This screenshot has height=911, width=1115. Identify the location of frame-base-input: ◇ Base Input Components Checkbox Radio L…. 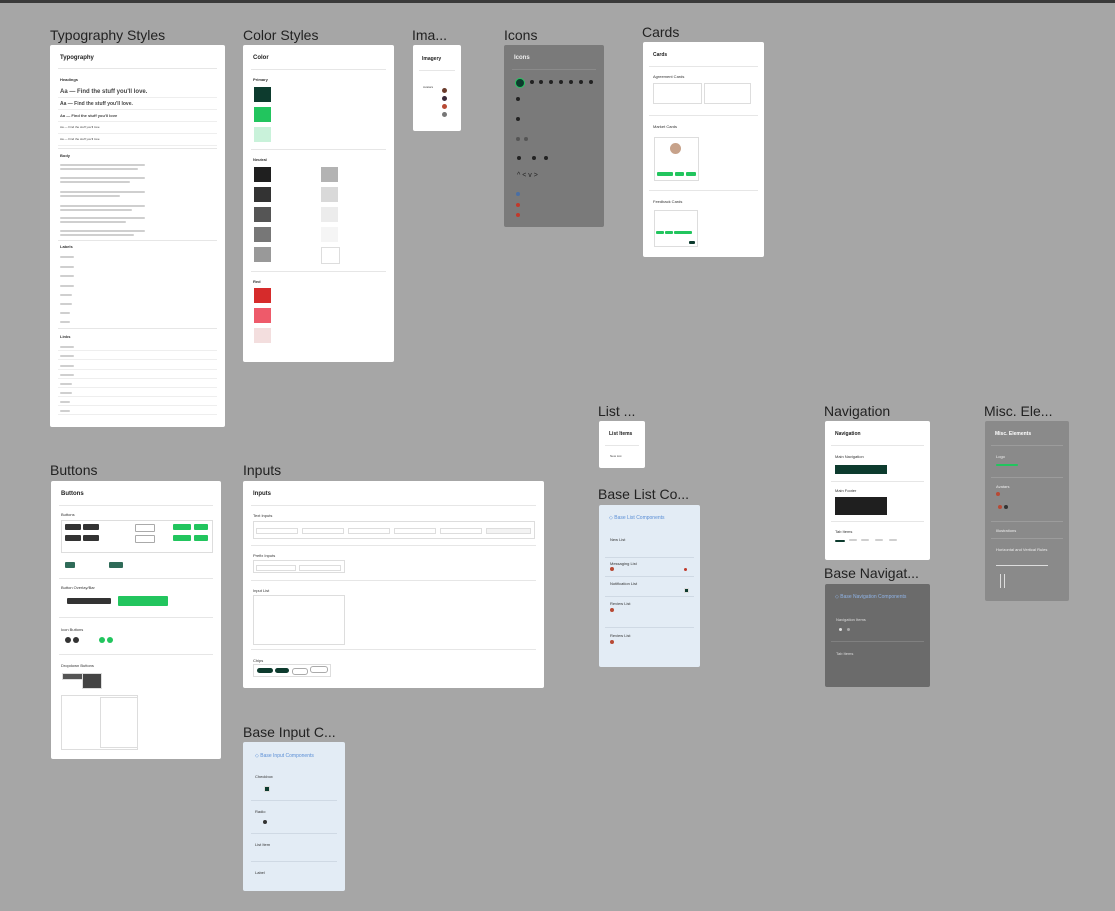
(294, 816).